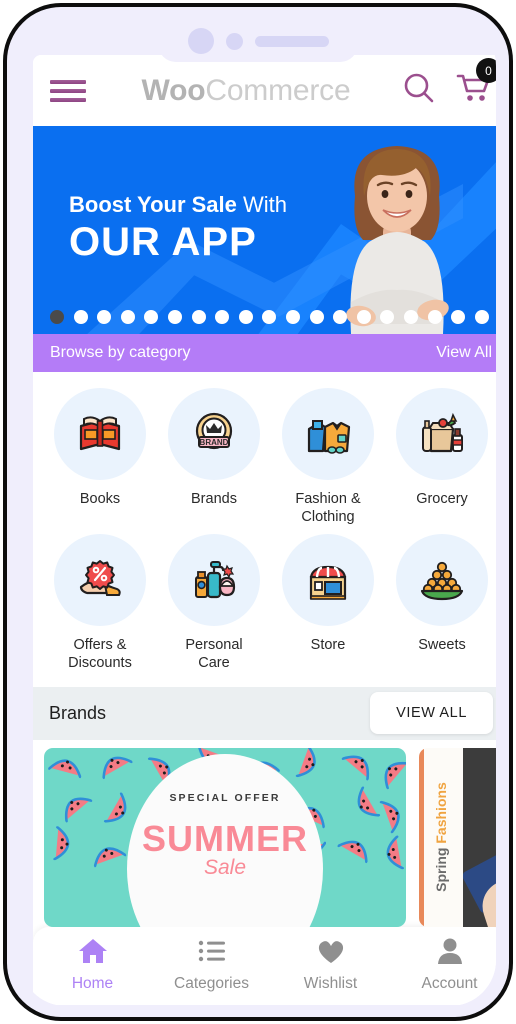  Describe the element at coordinates (441, 813) in the screenshot. I see `fashions-text: Fashions` at that location.